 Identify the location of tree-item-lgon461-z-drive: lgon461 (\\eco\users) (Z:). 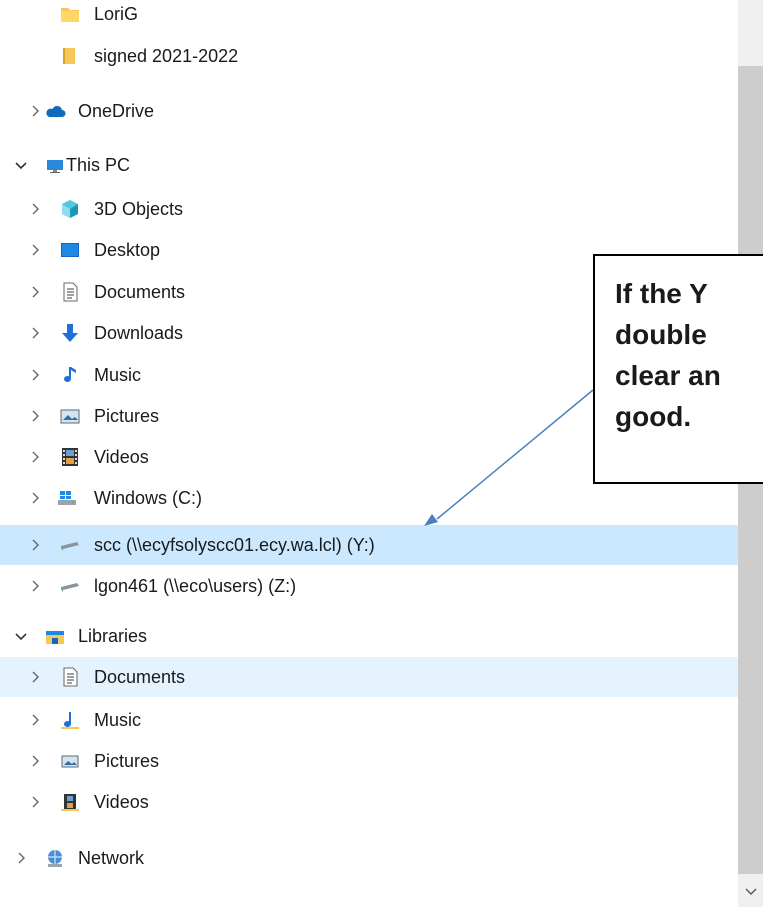
(369, 586).